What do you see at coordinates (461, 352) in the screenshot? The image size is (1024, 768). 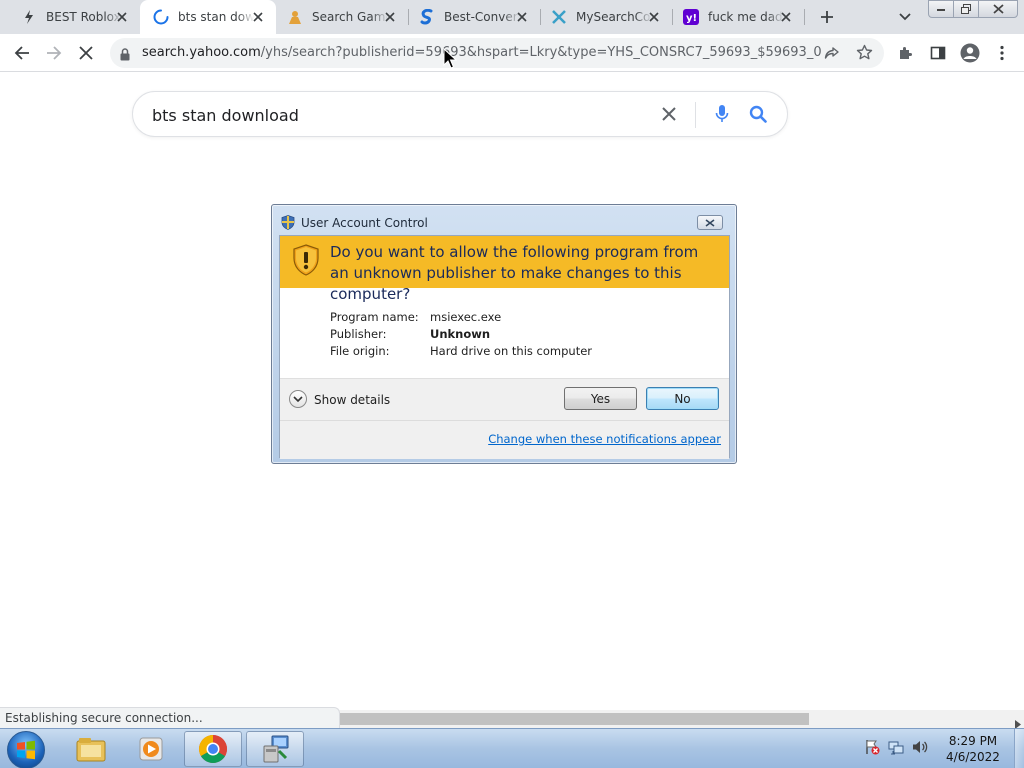 I see `file-origin-row: File origin: Hard drive on this computer` at bounding box center [461, 352].